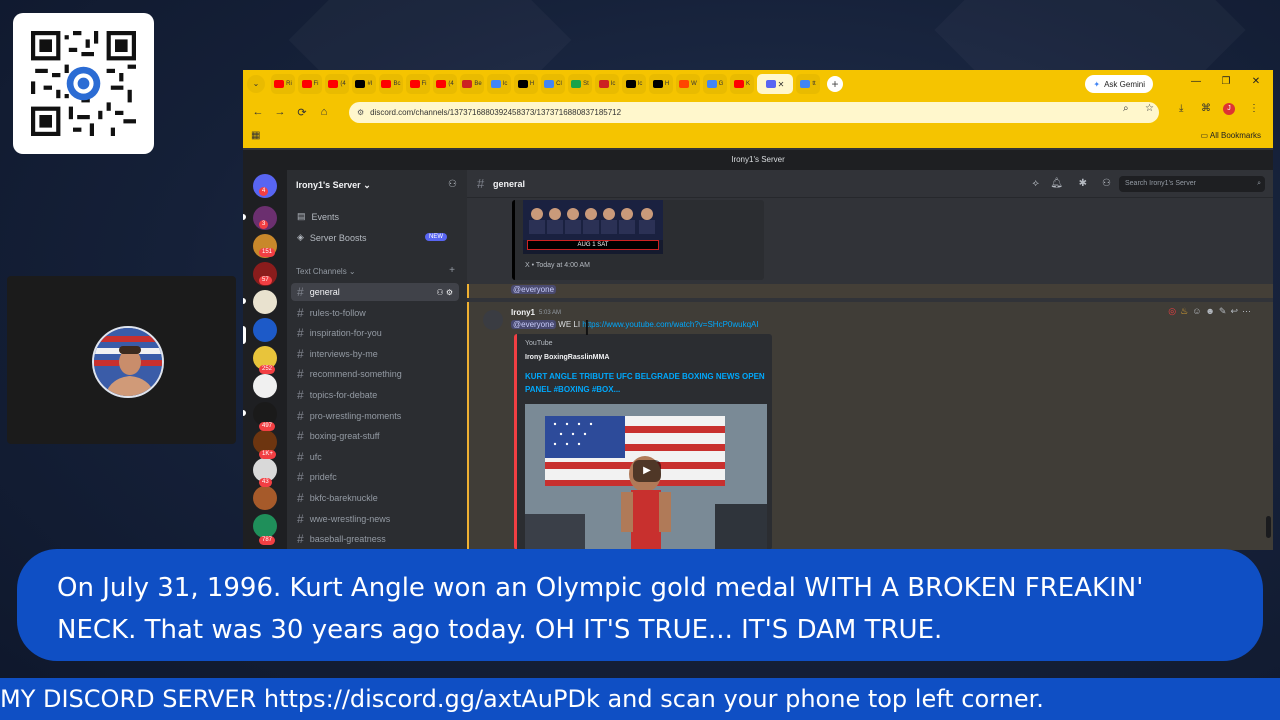 This screenshot has width=1280, height=720. I want to click on home-icon: ⌂, so click(324, 112).